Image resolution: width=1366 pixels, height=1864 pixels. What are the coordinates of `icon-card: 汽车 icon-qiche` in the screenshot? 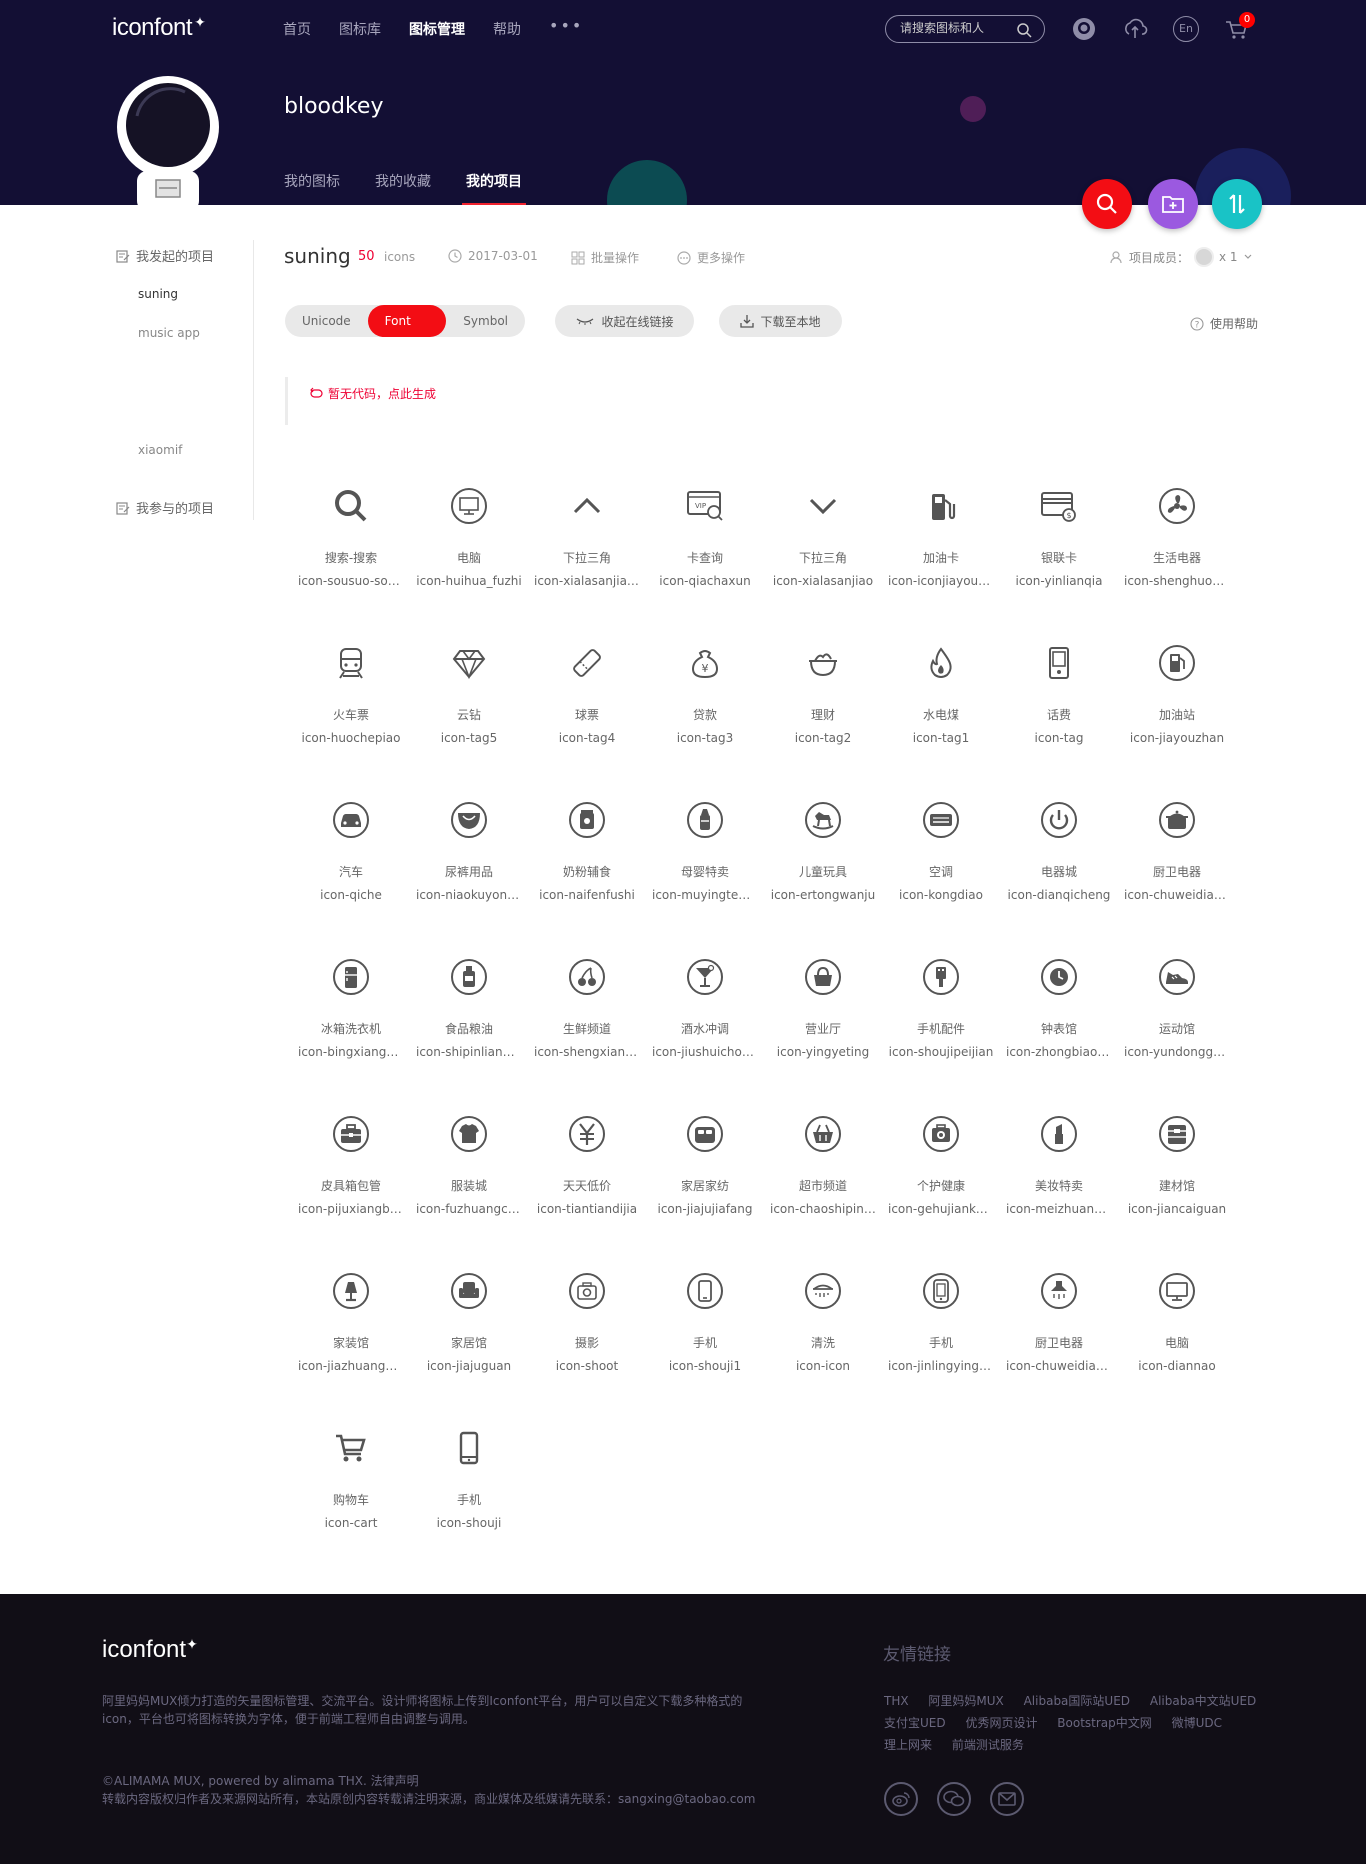 It's located at (351, 878).